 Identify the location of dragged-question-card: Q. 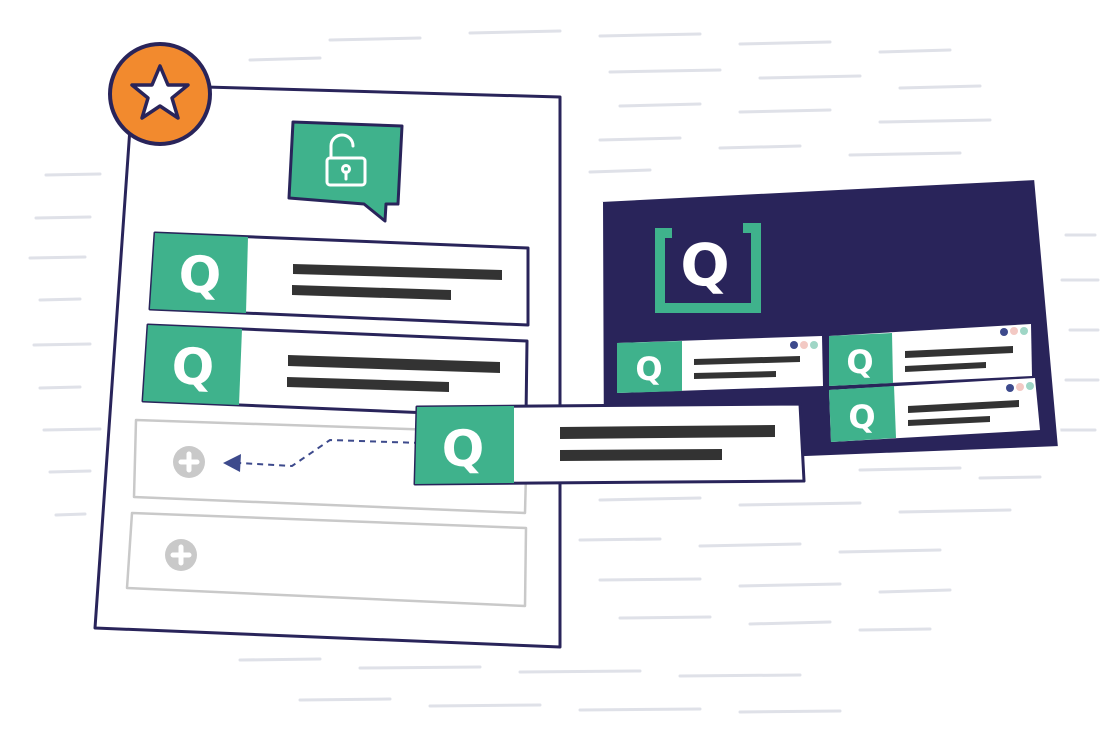
(609, 444).